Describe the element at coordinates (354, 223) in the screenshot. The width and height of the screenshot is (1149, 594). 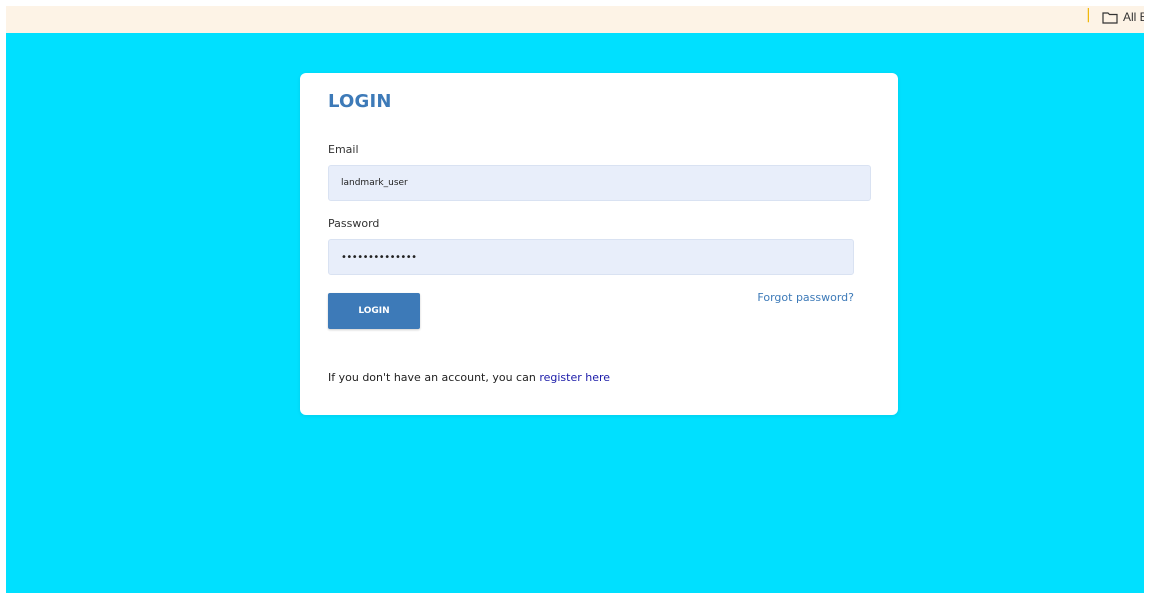
I see `password-label: Password` at that location.